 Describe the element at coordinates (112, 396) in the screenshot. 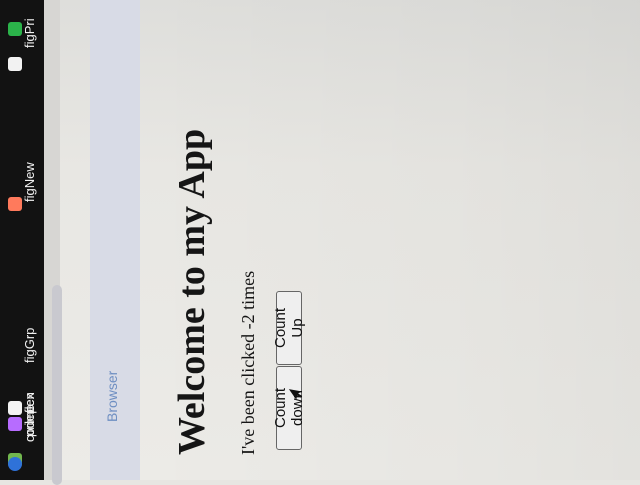

I see `browser-label: Browser` at that location.